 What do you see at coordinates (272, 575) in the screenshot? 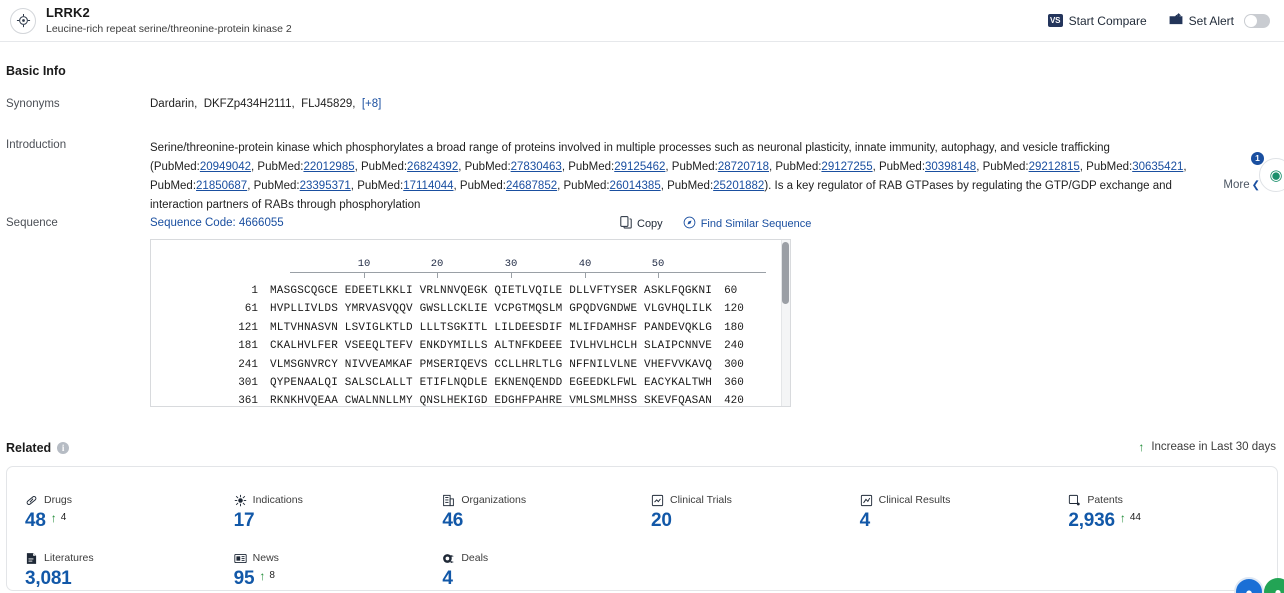
I see `stat-delta-value: 8` at bounding box center [272, 575].